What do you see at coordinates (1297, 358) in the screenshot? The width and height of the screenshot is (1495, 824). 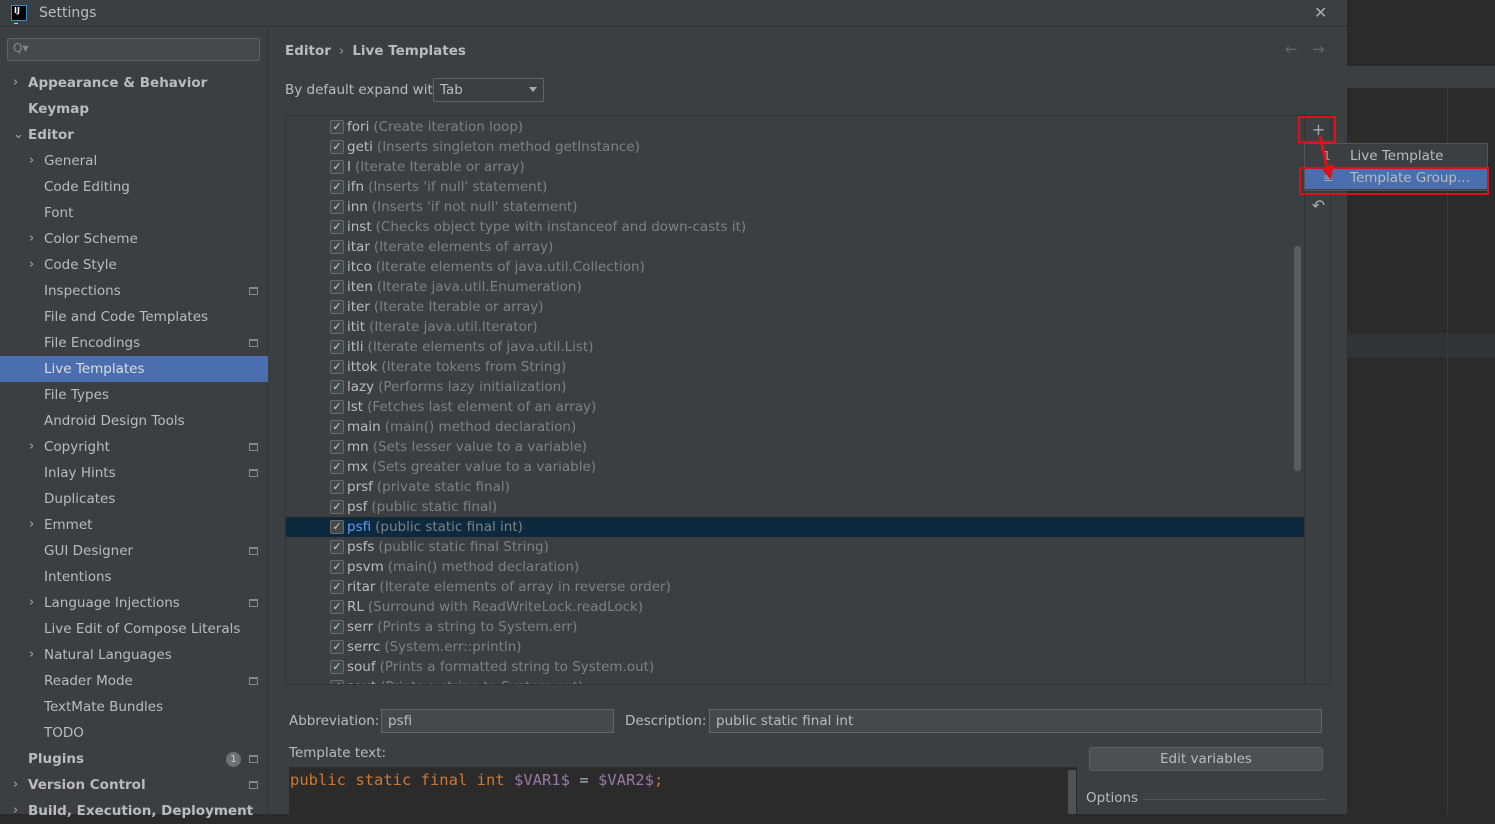 I see `list-scrollbar` at bounding box center [1297, 358].